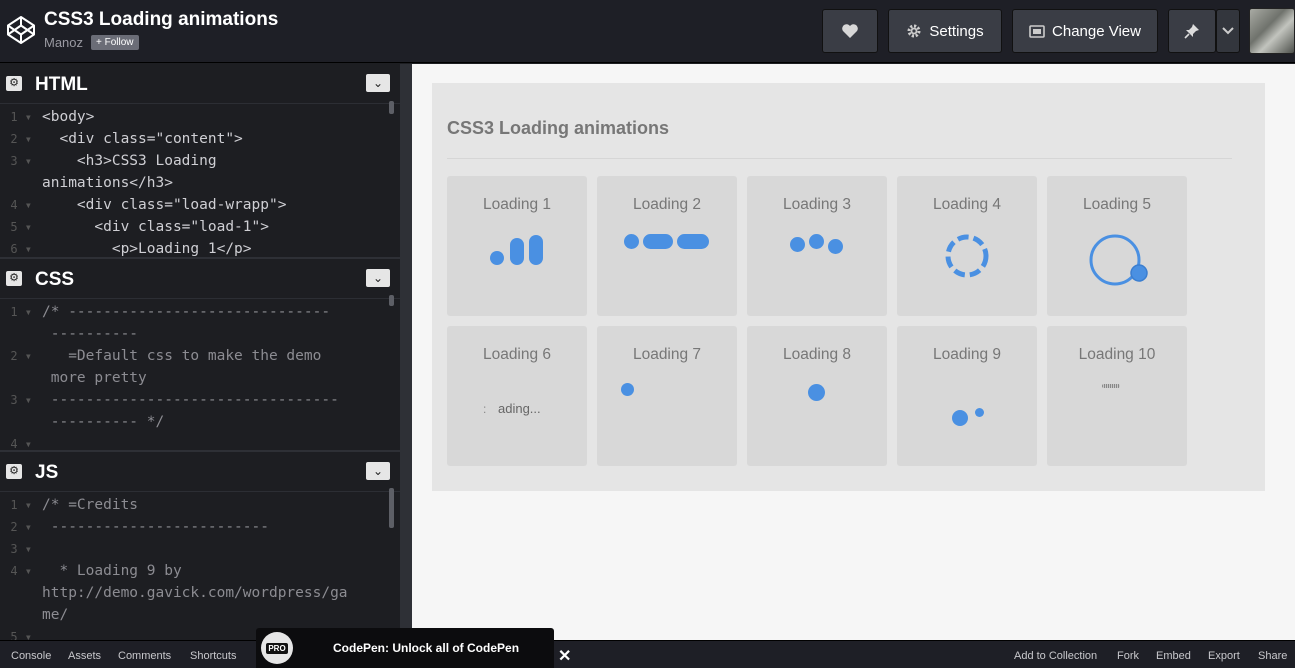 This screenshot has height=668, width=1295. What do you see at coordinates (1118, 260) in the screenshot?
I see `orbit-spinner` at bounding box center [1118, 260].